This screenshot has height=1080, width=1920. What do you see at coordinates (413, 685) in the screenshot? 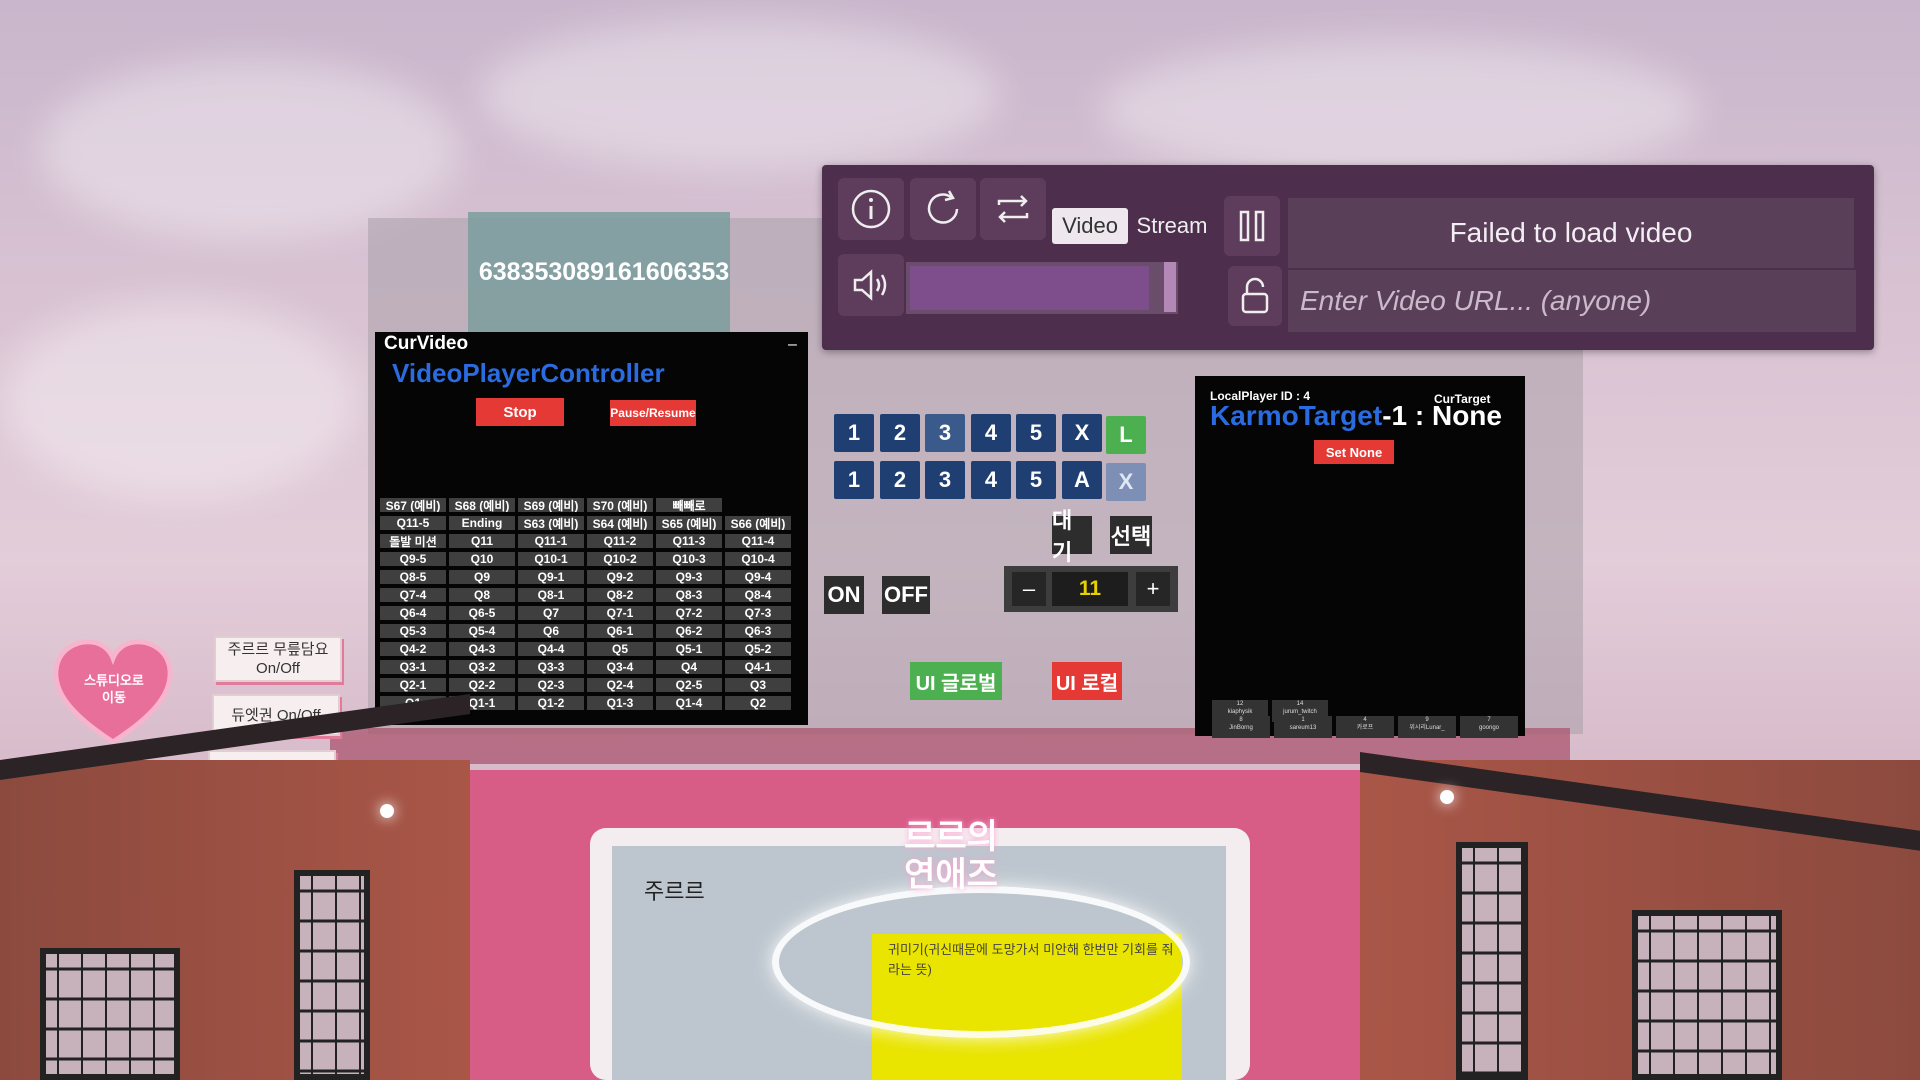
I see `question-cell: Q2-1` at bounding box center [413, 685].